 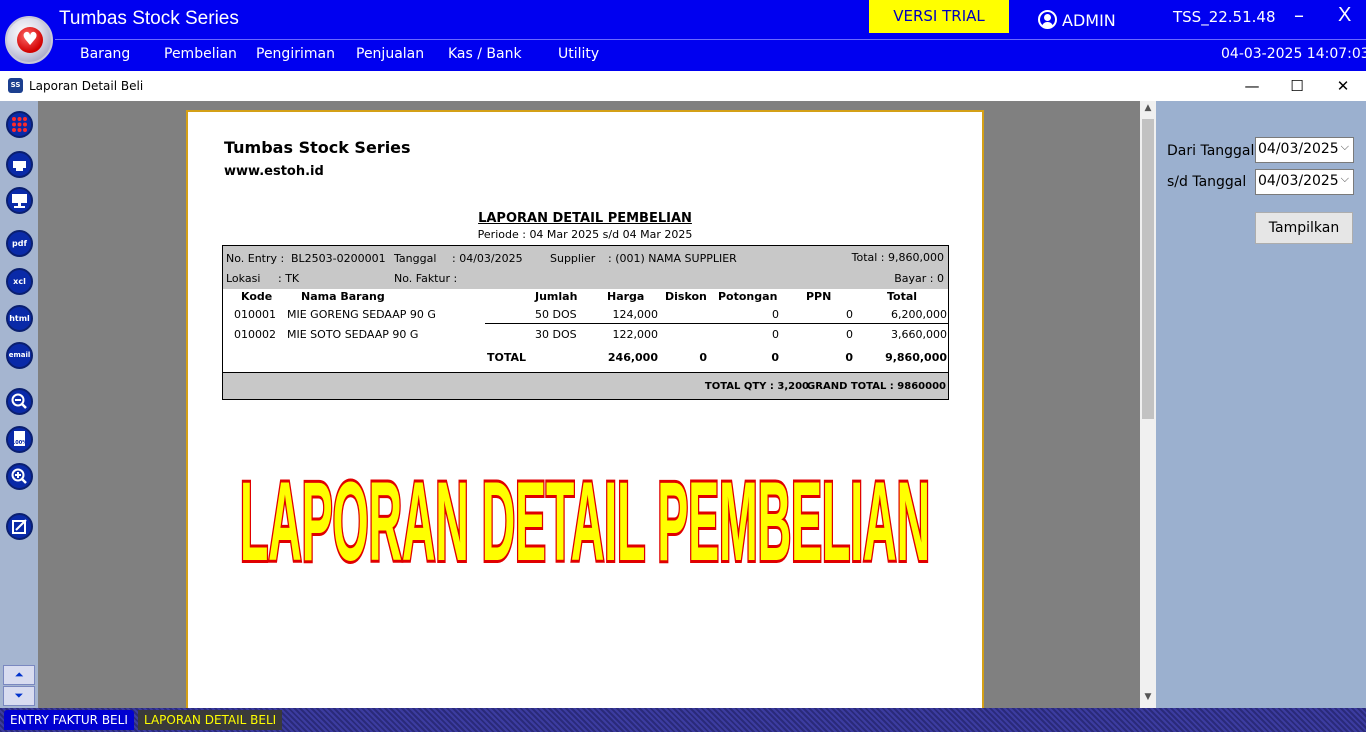 What do you see at coordinates (916, 357) in the screenshot?
I see `total-total: 9,860,000` at bounding box center [916, 357].